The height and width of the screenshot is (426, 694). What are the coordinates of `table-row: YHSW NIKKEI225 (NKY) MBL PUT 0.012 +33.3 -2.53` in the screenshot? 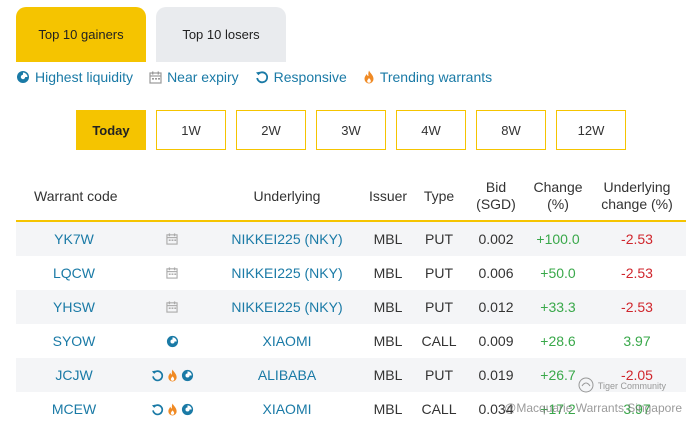 It's located at (351, 307).